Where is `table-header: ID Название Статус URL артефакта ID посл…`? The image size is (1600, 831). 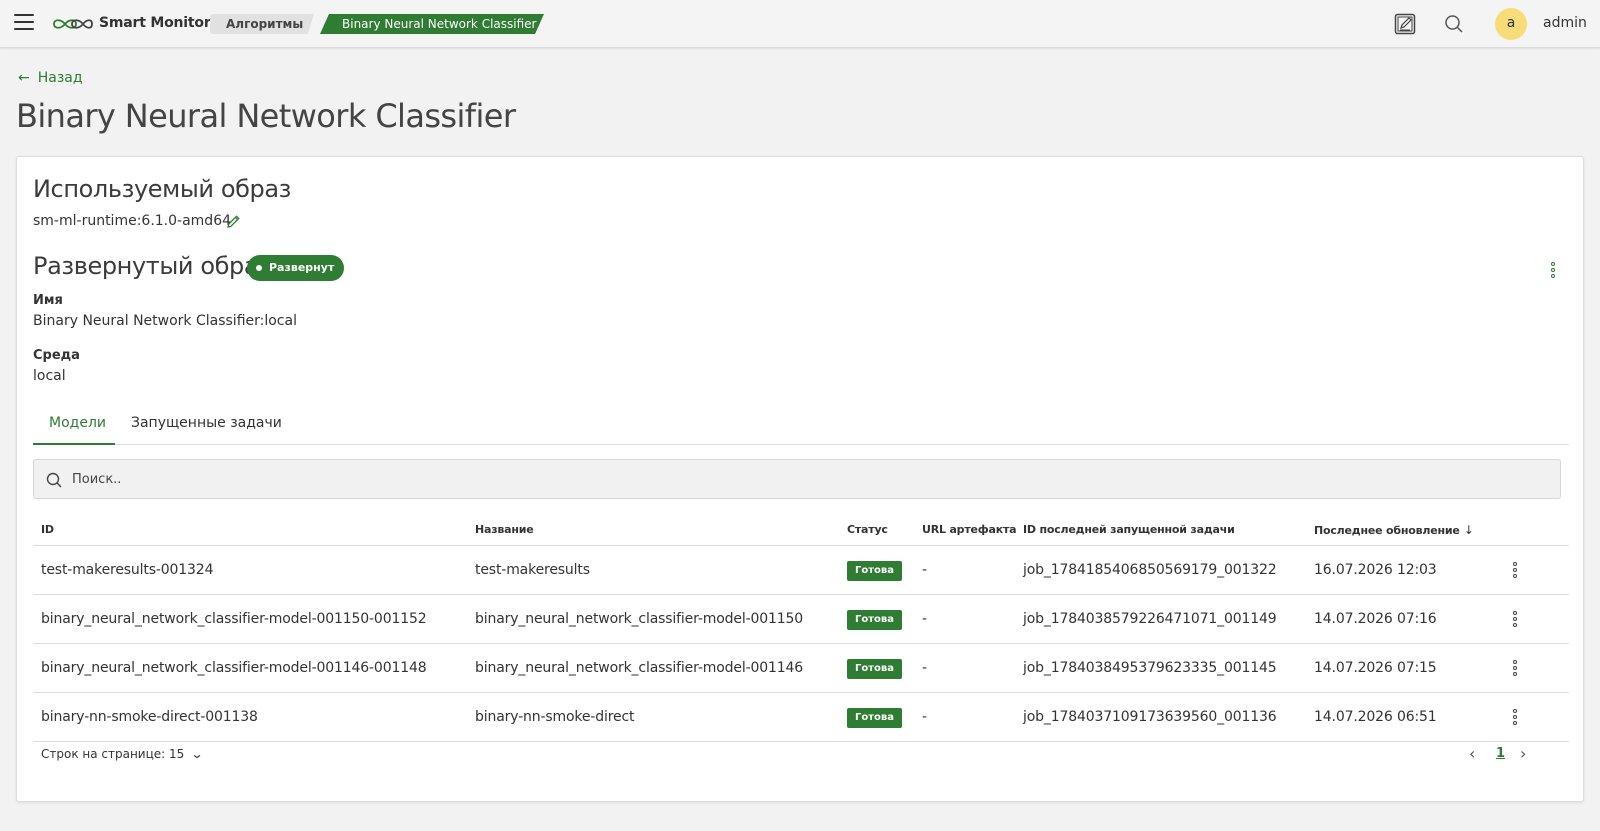
table-header: ID Название Статус URL артефакта ID посл… is located at coordinates (801, 529).